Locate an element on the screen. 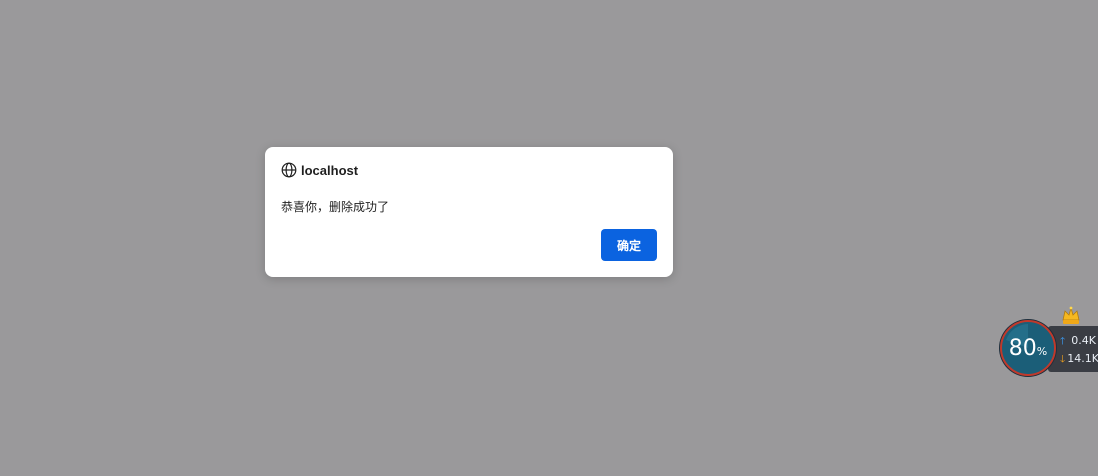  upload-row: 🡑 0.4K is located at coordinates (1078, 342).